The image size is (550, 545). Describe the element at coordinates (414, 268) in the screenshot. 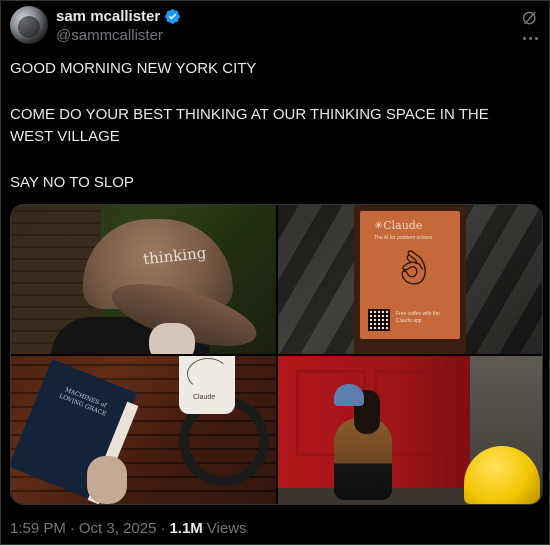

I see `ok-hand-icon: 👌︎` at that location.